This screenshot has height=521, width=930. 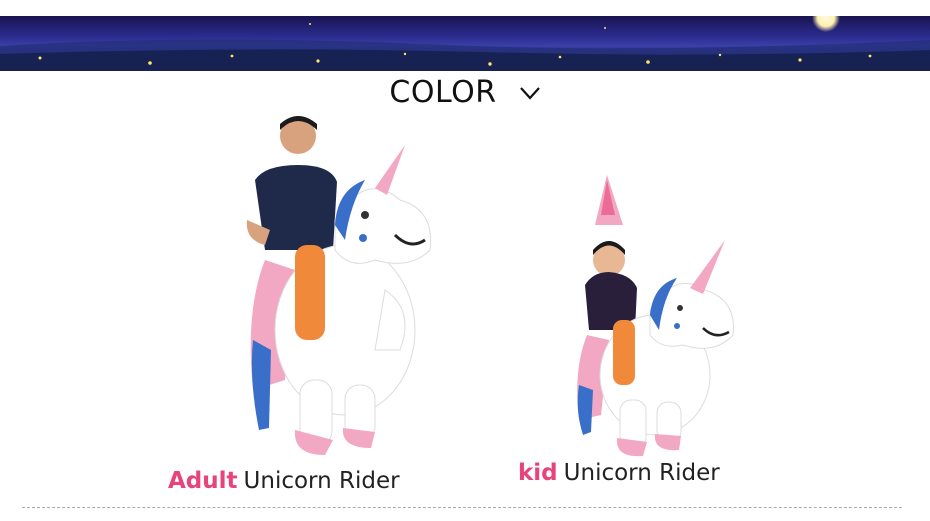 I want to click on kid-product-name: Unicorn Rider, so click(x=641, y=473).